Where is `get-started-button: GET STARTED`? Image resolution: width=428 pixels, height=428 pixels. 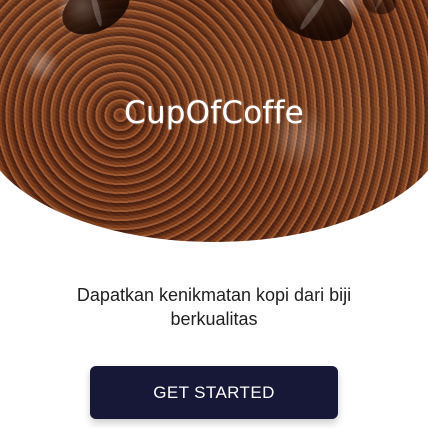 get-started-button: GET STARTED is located at coordinates (214, 392).